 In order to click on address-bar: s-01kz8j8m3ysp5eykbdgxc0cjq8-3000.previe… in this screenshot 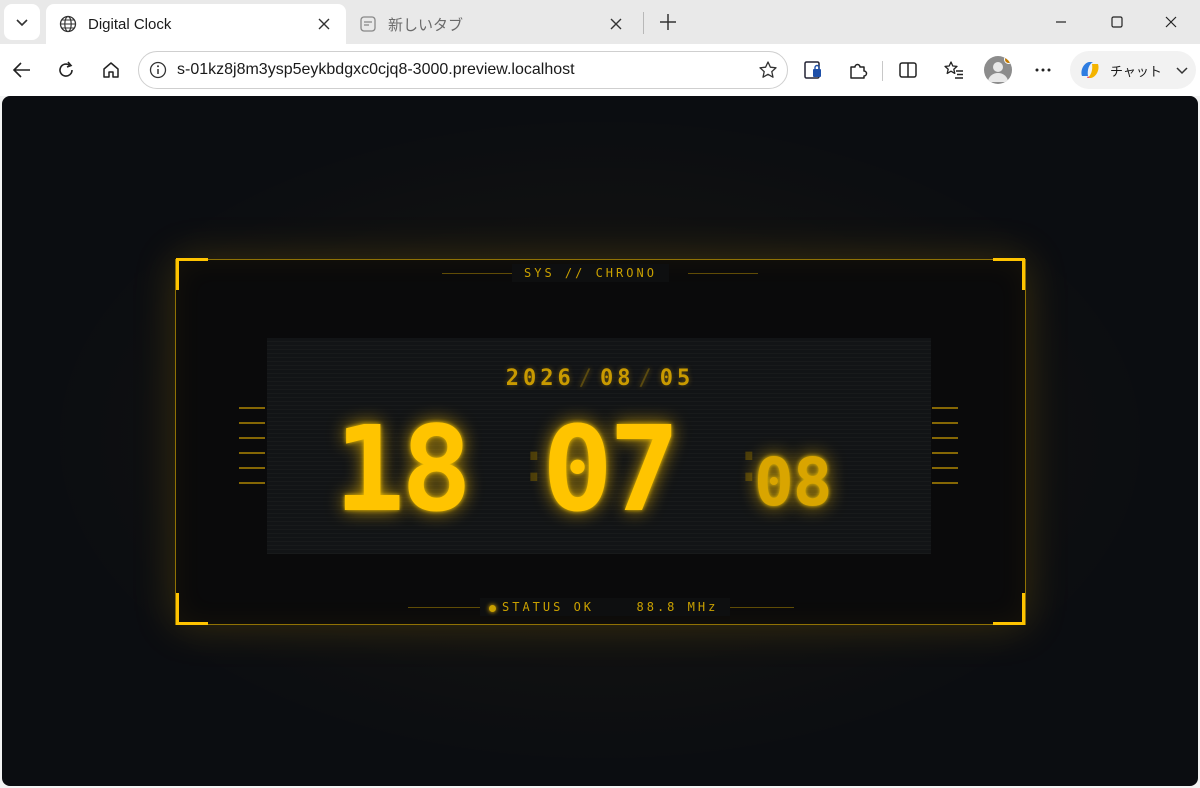, I will do `click(463, 70)`.